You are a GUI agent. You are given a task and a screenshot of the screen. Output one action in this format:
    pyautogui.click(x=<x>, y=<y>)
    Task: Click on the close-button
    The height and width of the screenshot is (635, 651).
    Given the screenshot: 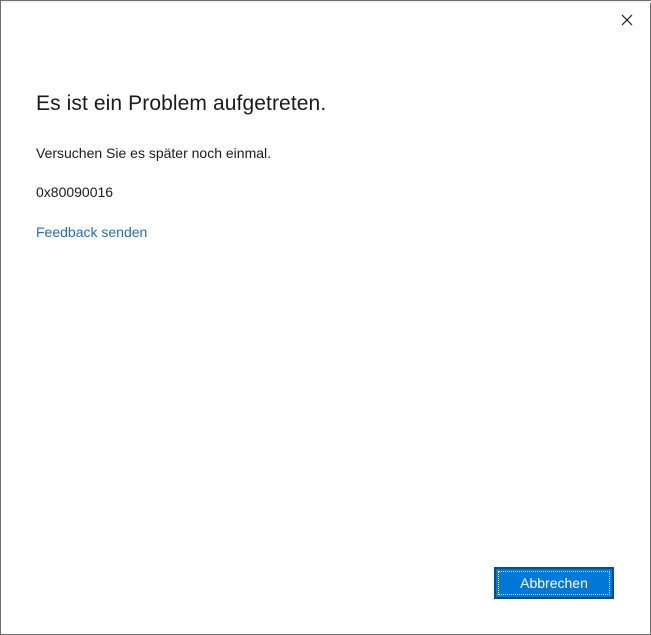 What is the action you would take?
    pyautogui.click(x=627, y=20)
    